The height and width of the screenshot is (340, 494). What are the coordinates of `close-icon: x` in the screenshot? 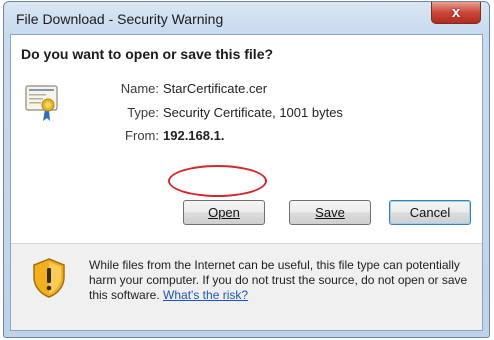 It's located at (456, 12).